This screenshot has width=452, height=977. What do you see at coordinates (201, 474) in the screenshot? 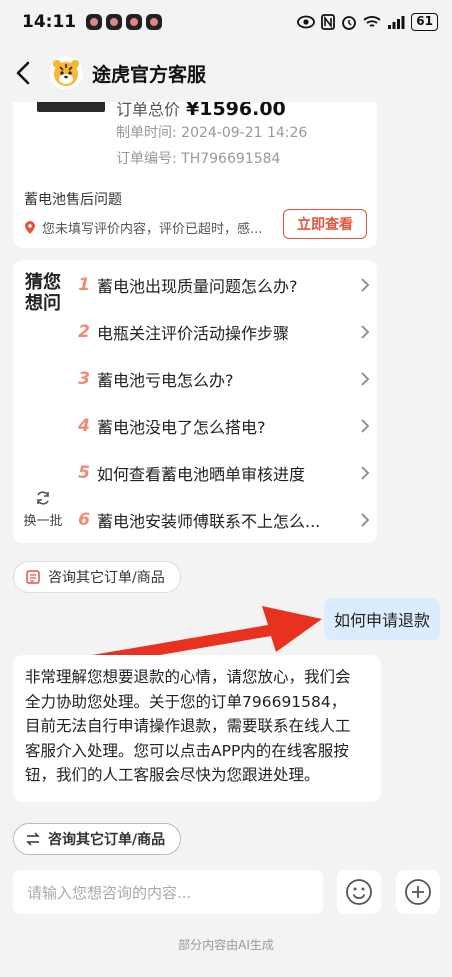
I see `question-text: 如何查看蓄电池晒单审核进度` at bounding box center [201, 474].